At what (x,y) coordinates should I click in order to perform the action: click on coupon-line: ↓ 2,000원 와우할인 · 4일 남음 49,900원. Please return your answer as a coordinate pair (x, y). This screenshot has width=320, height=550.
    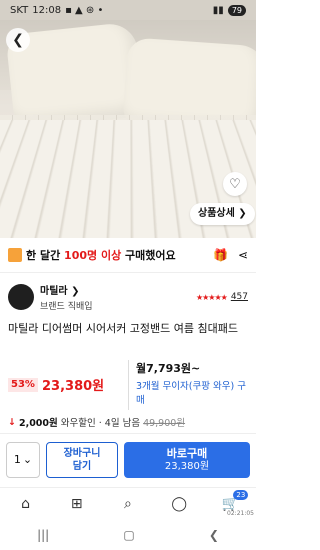
    Looking at the image, I should click on (128, 422).